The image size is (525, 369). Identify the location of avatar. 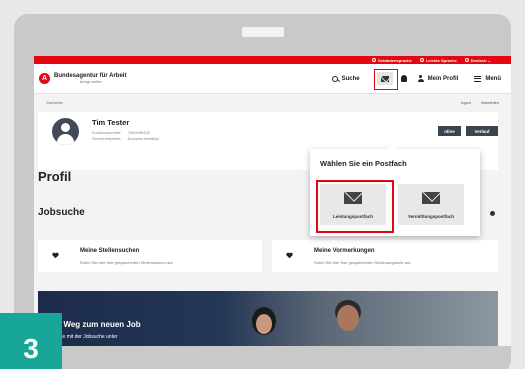
(65, 131).